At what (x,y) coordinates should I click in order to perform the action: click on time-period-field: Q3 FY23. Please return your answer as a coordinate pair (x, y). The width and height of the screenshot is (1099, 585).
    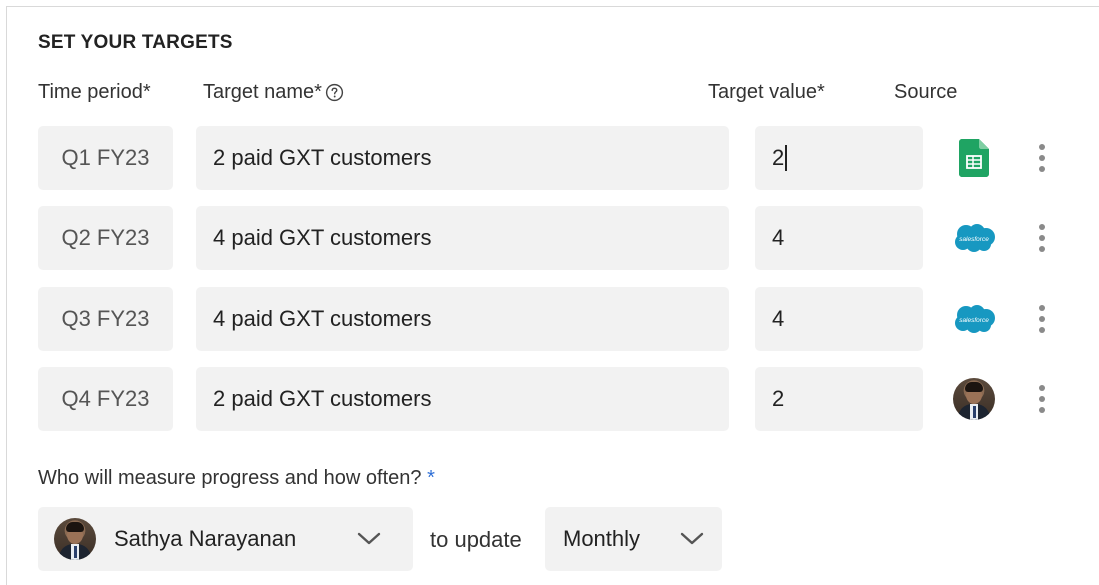
    Looking at the image, I should click on (105, 319).